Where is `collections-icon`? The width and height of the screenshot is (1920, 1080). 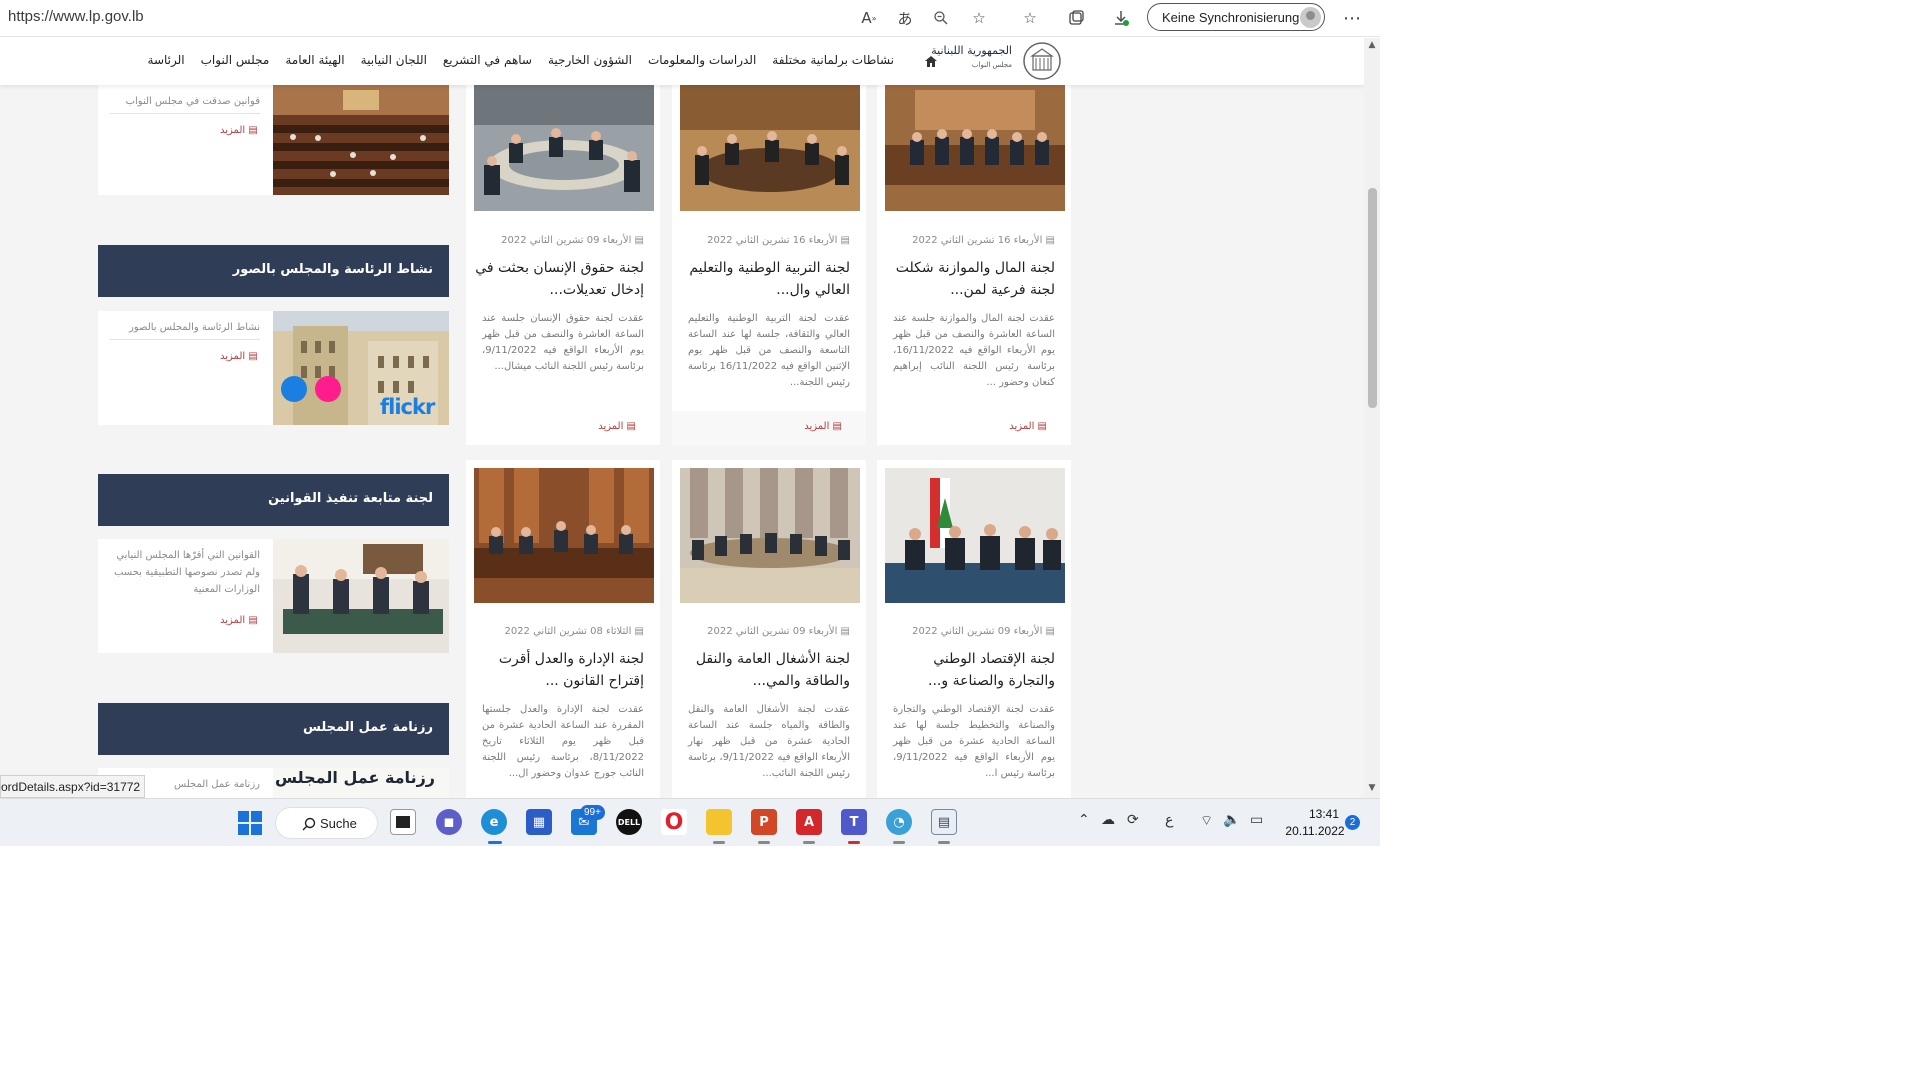
collections-icon is located at coordinates (1076, 18).